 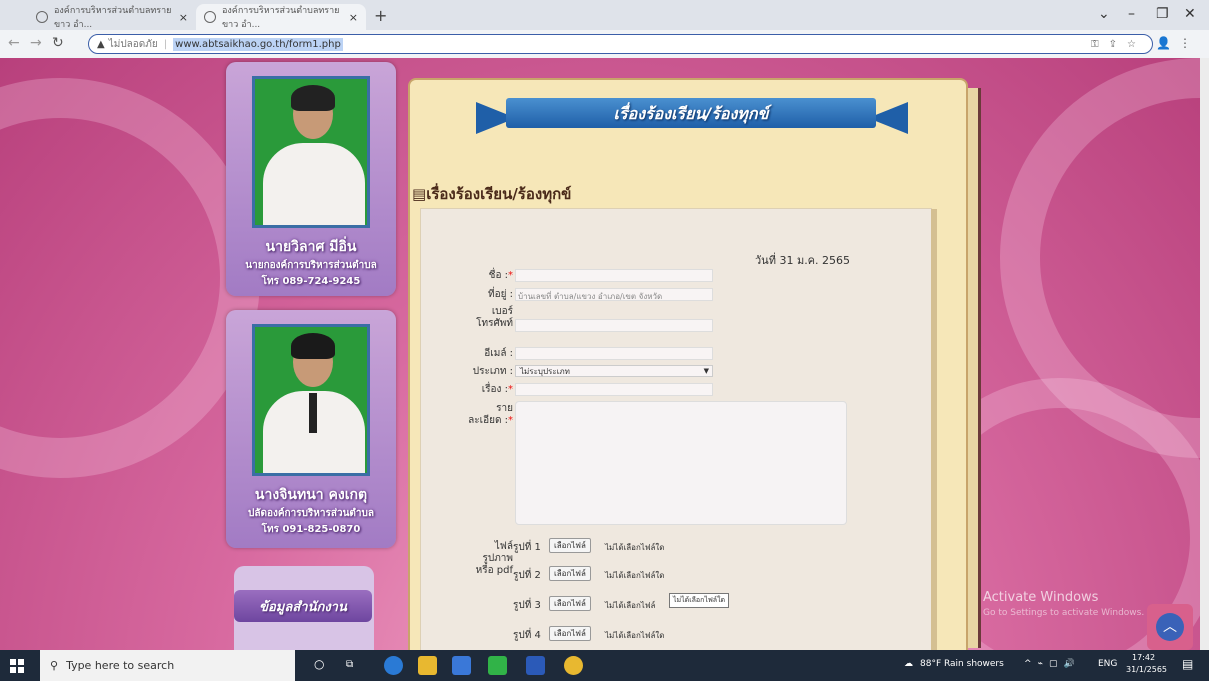 What do you see at coordinates (492, 194) in the screenshot?
I see `page-title: ▤เรื่องร้องเรียน/ร้องทุกข์` at bounding box center [492, 194].